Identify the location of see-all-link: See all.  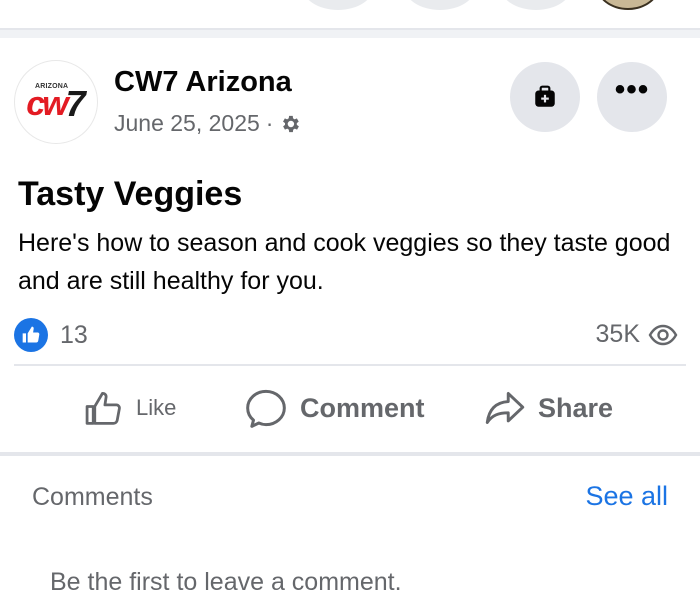
(626, 496).